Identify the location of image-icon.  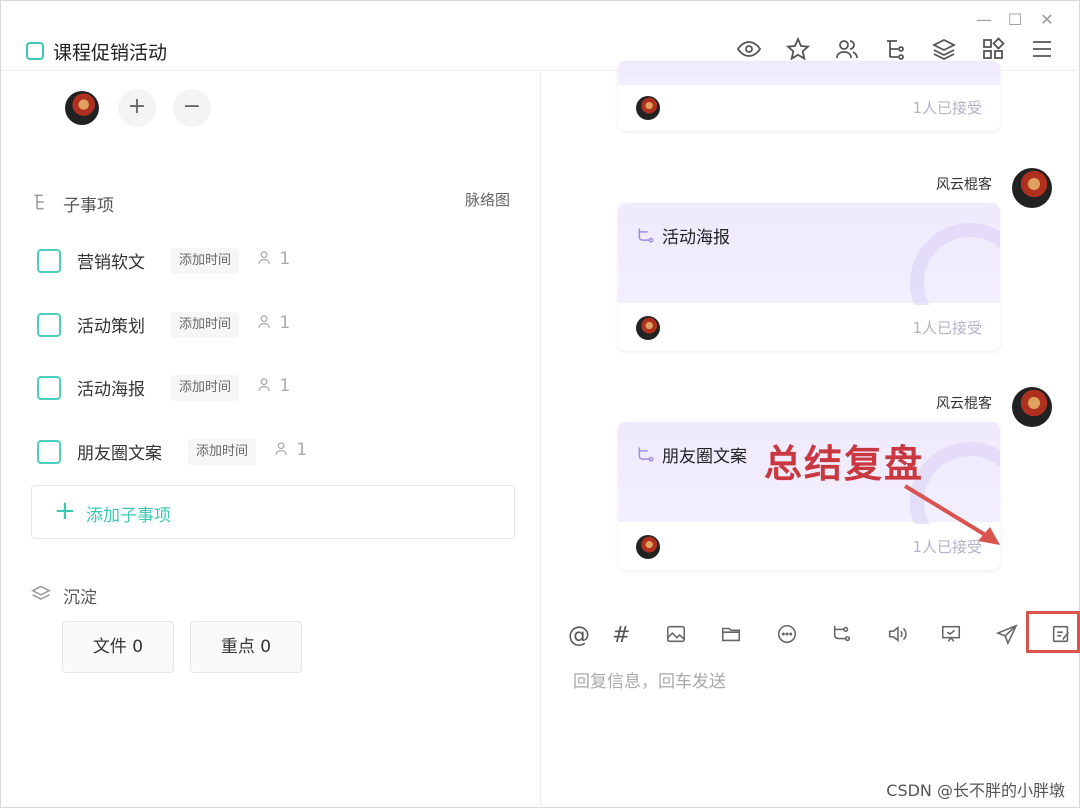
(678, 636).